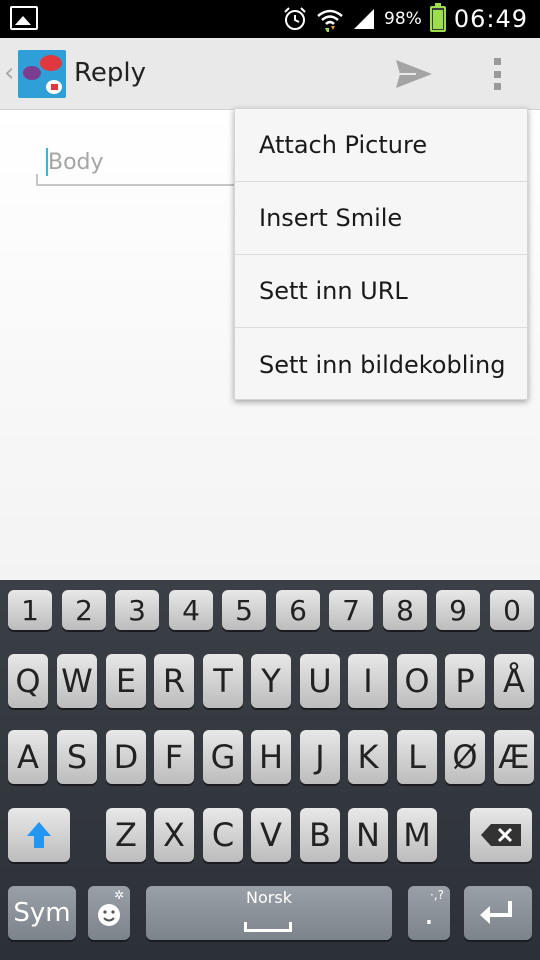 The height and width of the screenshot is (960, 540). I want to click on key-0: 0, so click(512, 610).